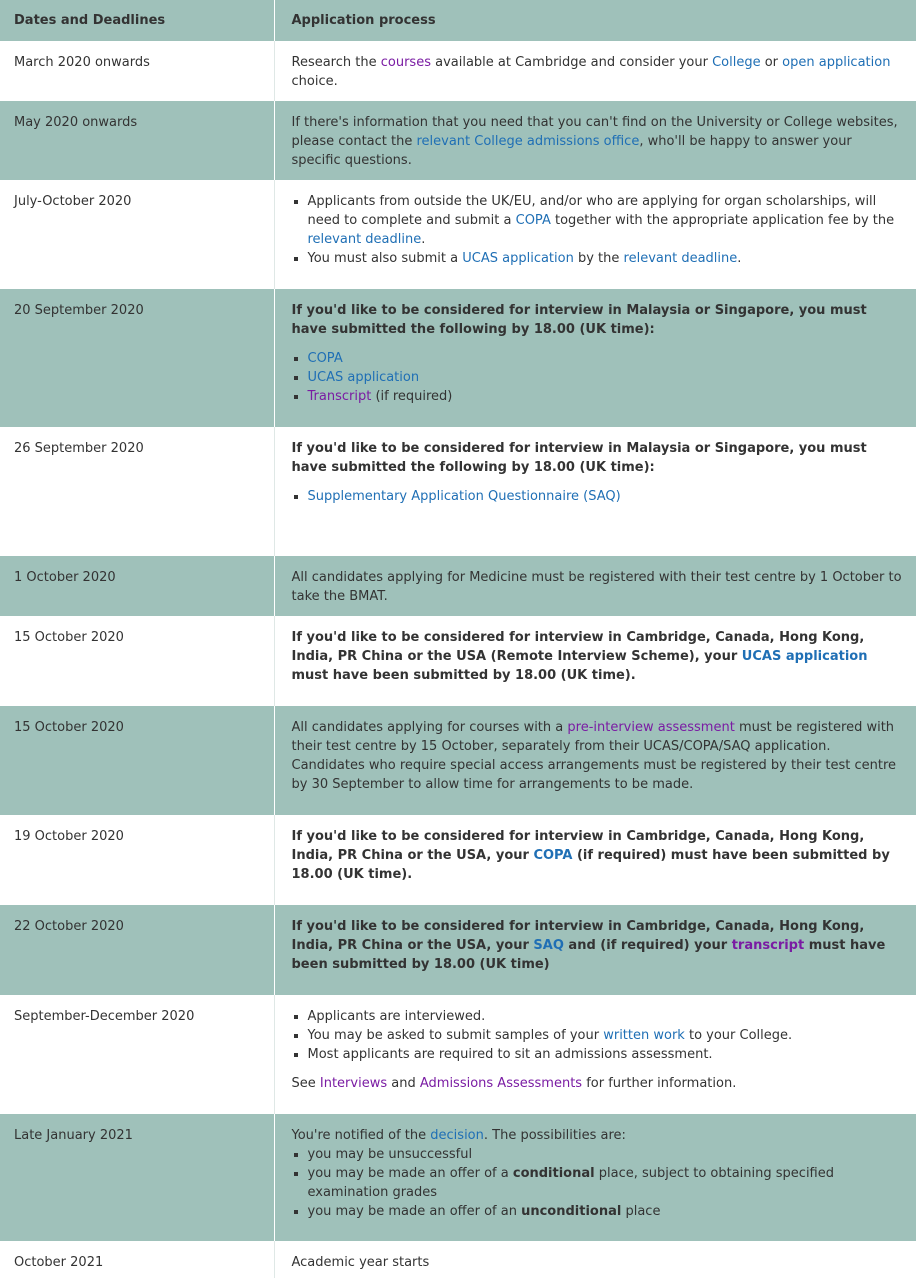  Describe the element at coordinates (360, 1262) in the screenshot. I see `row-process: Academic year starts` at that location.